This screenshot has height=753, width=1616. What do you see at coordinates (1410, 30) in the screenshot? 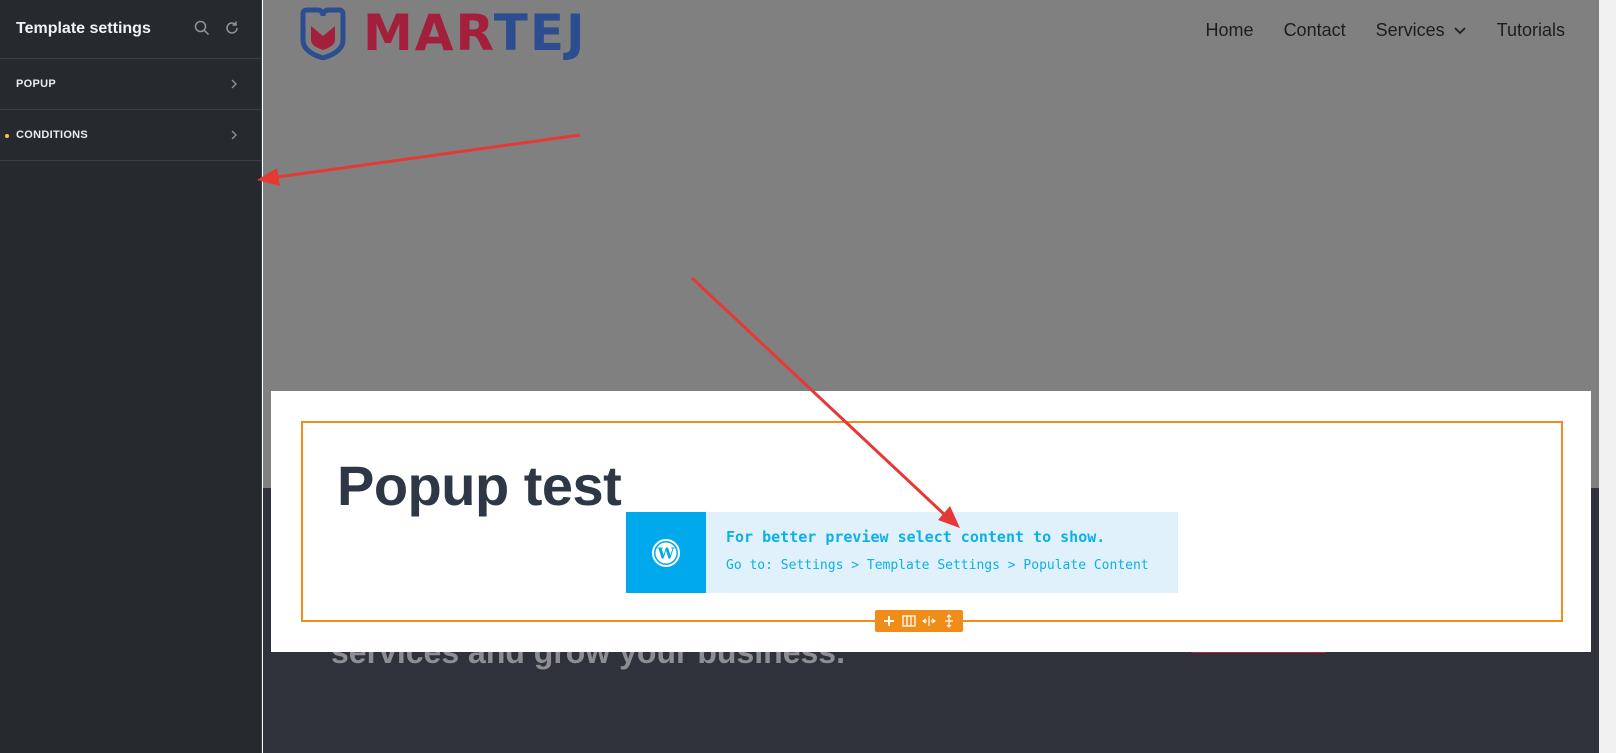
I see `nav-link-label: Services` at bounding box center [1410, 30].